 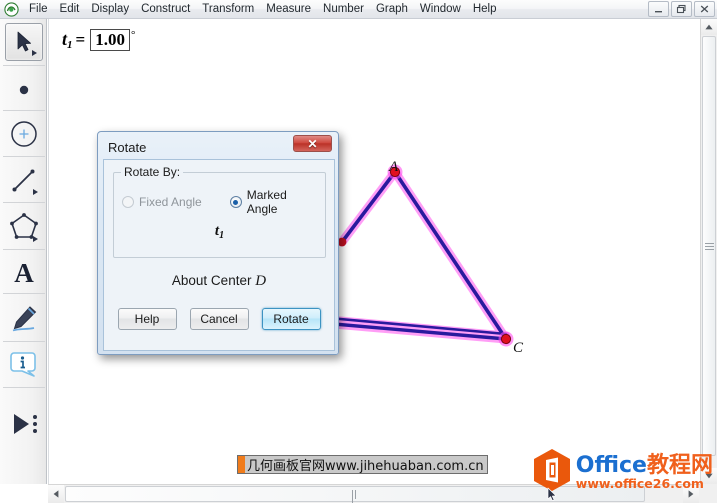 What do you see at coordinates (24, 318) in the screenshot?
I see `marker-tool` at bounding box center [24, 318].